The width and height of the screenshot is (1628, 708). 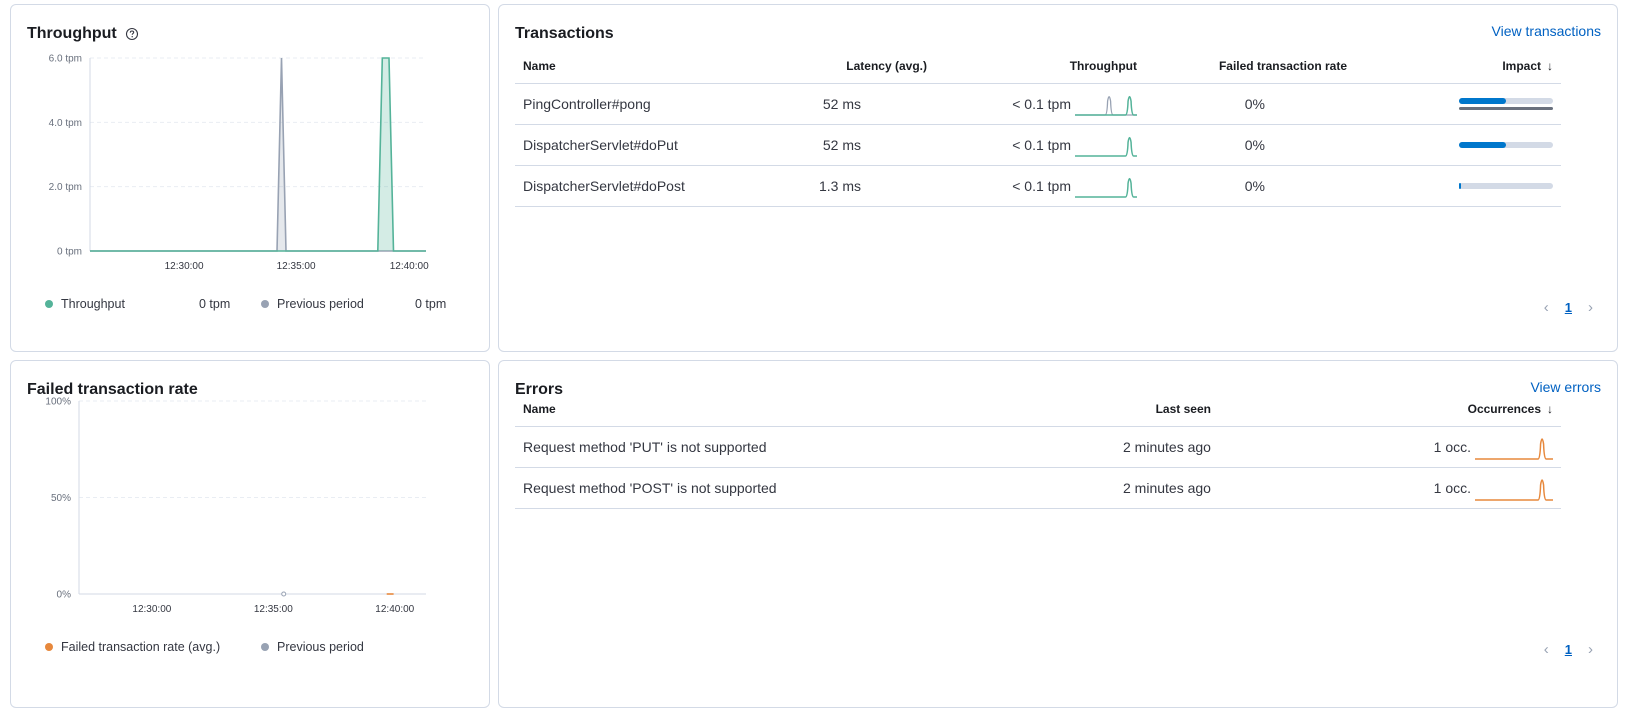 I want to click on col-latency: Latency (avg.), so click(x=850, y=66).